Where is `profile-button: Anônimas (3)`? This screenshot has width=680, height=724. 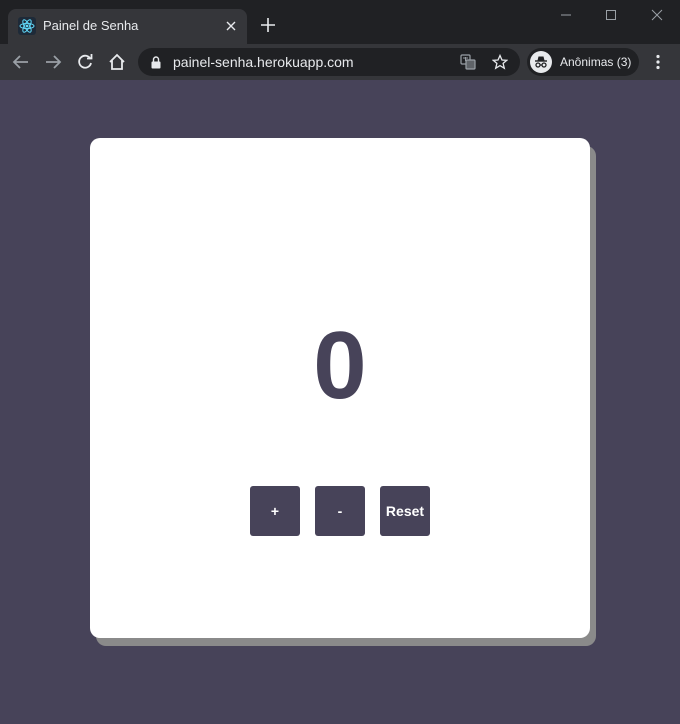
profile-button: Anônimas (3) is located at coordinates (583, 62).